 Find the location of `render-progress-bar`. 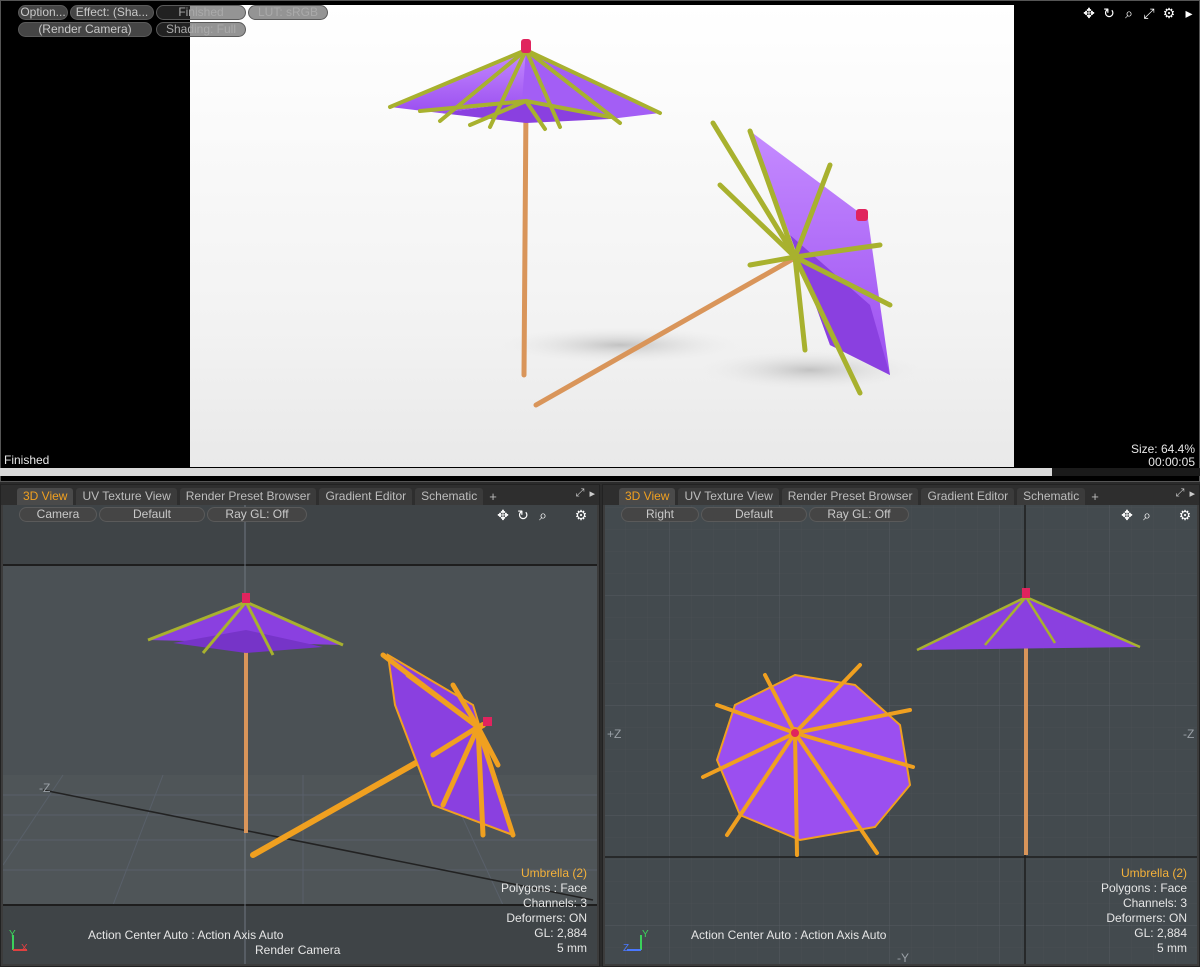

render-progress-bar is located at coordinates (600, 472).